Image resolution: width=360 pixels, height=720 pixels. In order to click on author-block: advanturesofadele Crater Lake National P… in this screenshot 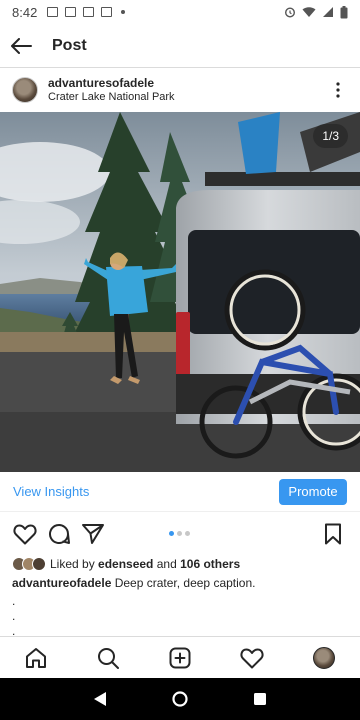, I will do `click(111, 90)`.